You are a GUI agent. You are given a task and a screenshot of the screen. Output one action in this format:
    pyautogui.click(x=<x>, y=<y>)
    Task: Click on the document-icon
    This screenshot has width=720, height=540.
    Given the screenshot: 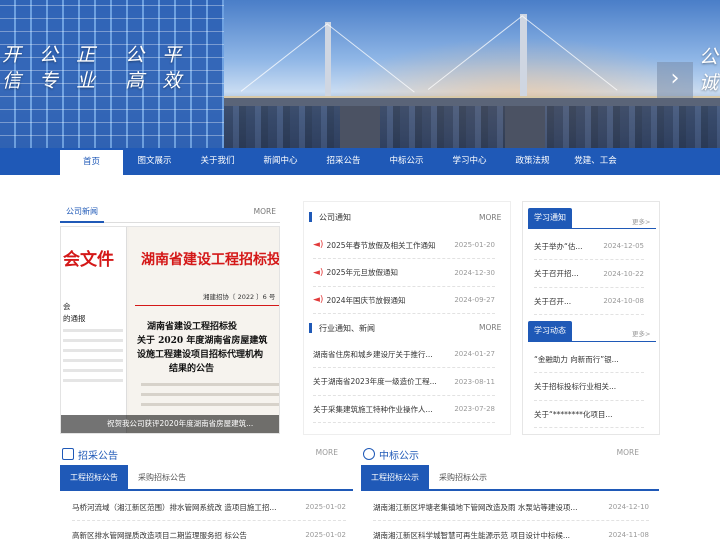 What is the action you would take?
    pyautogui.click(x=68, y=454)
    